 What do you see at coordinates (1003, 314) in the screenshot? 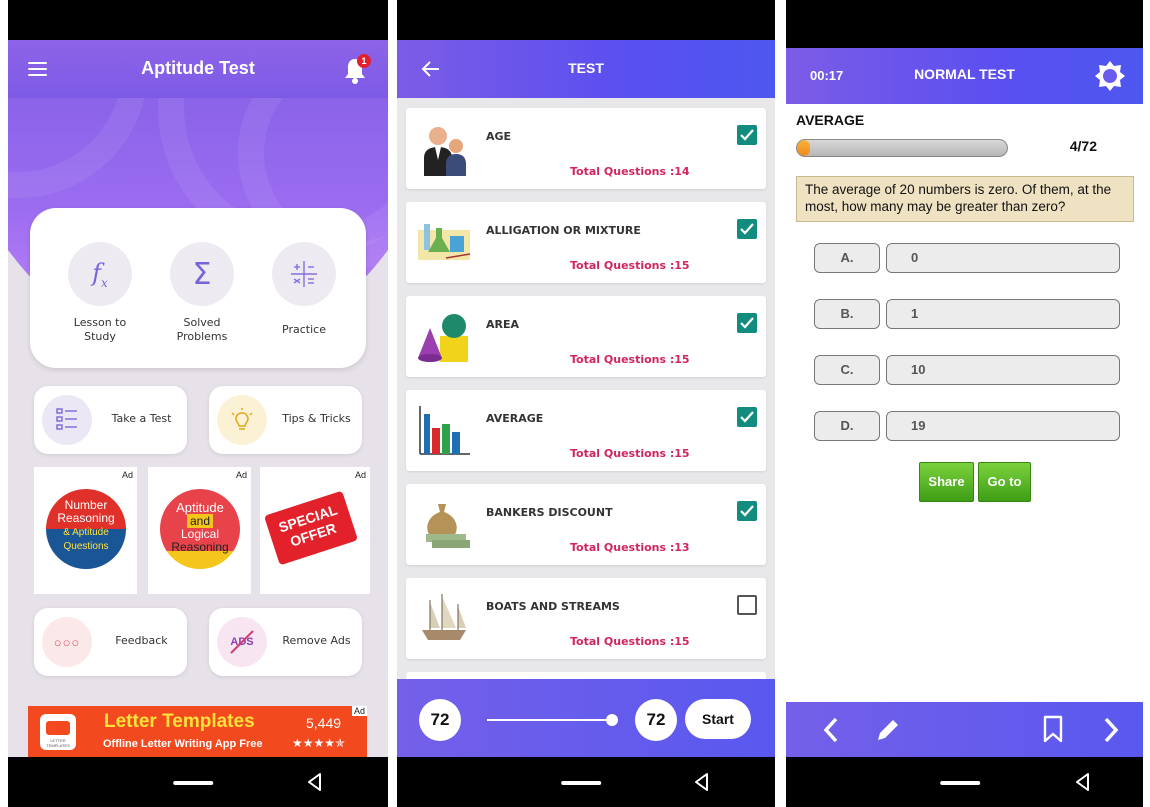
I see `option-b-text: 1` at bounding box center [1003, 314].